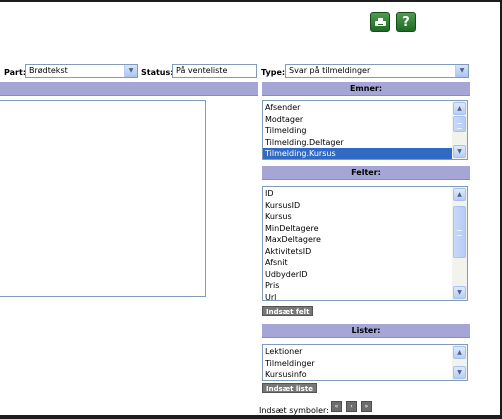 The image size is (502, 419). What do you see at coordinates (357, 240) in the screenshot?
I see `list-item: MaxDeltagere` at bounding box center [357, 240].